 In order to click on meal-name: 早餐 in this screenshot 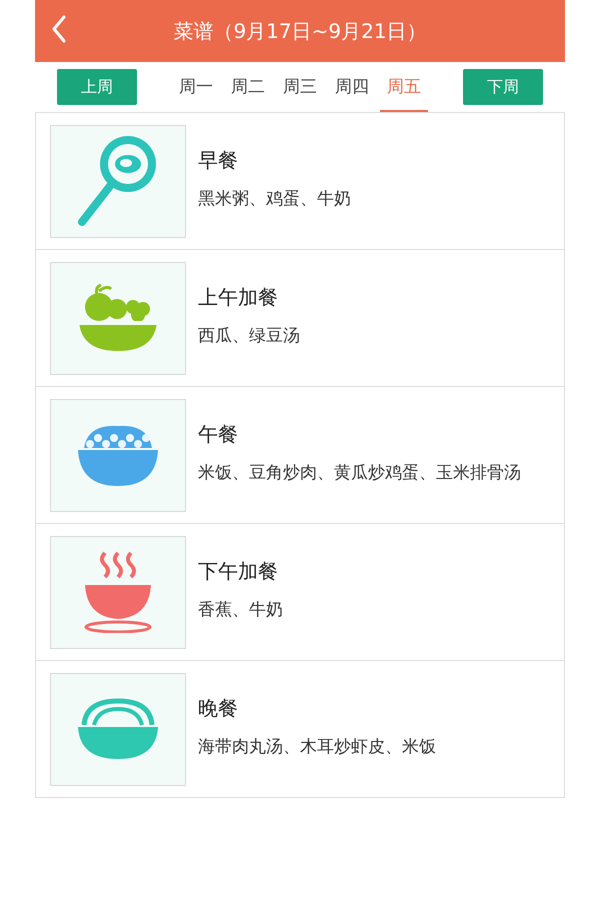, I will do `click(218, 160)`.